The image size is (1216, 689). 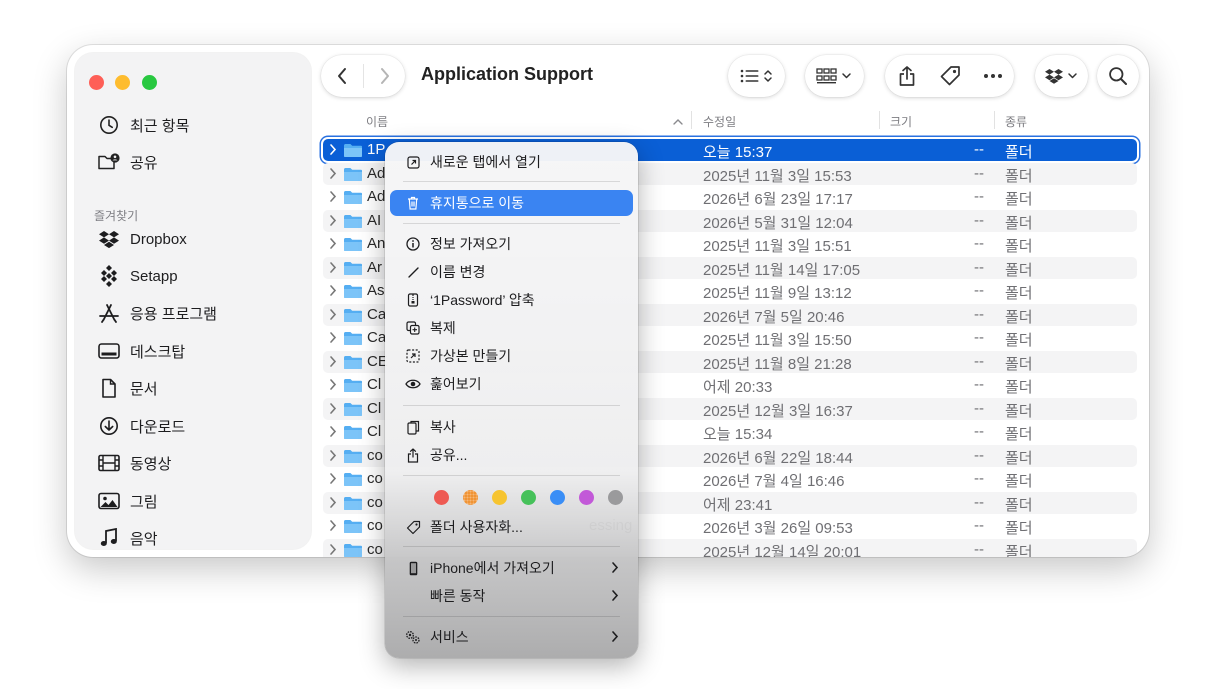 I want to click on close-window-button, so click(x=96, y=82).